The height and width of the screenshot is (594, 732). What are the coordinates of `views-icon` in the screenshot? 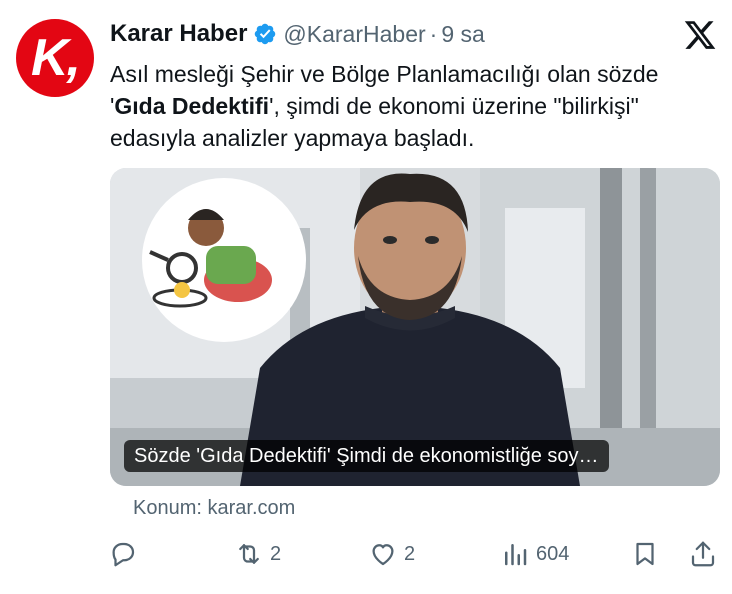 It's located at (516, 555).